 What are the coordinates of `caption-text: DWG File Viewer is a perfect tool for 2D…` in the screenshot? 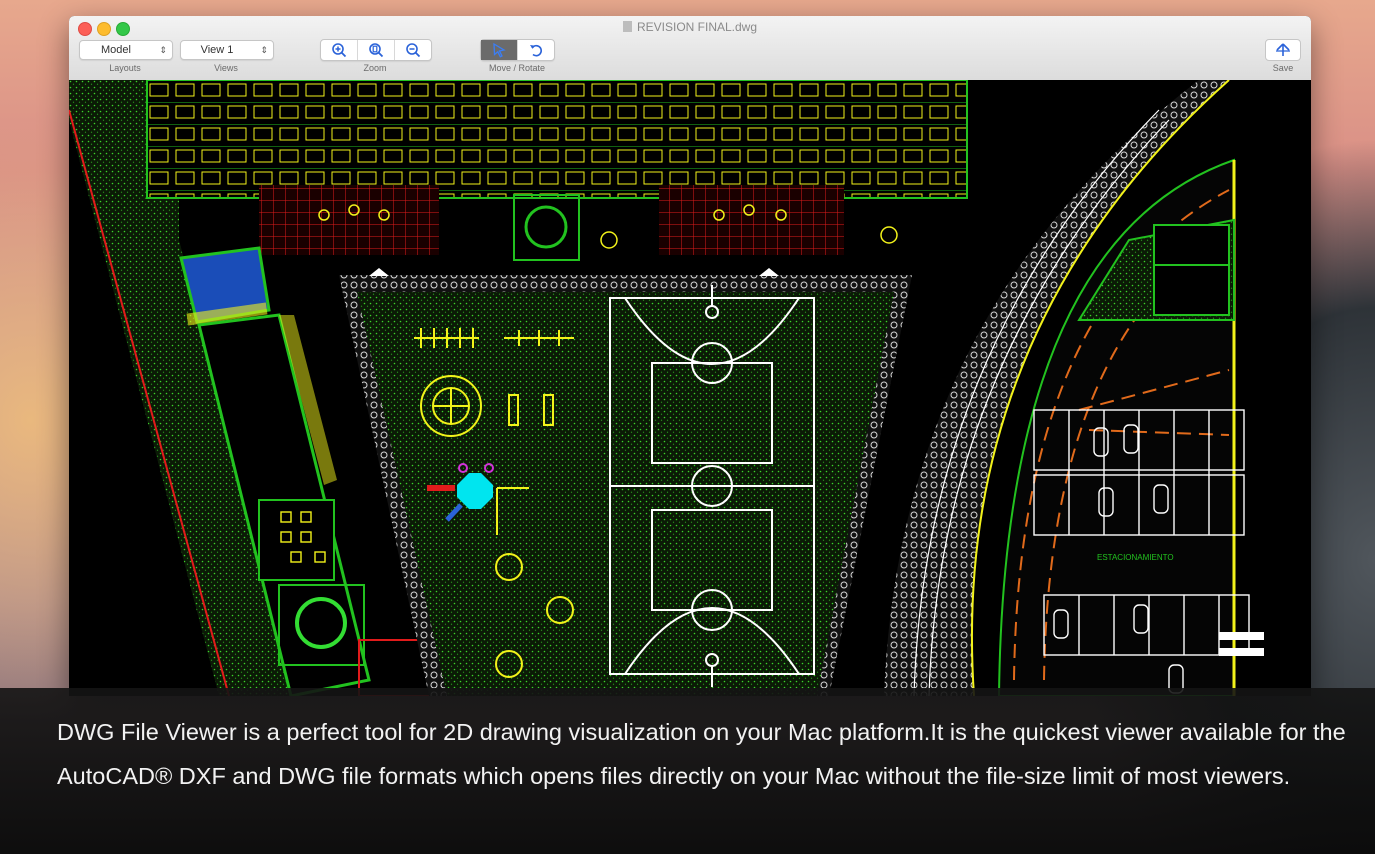 It's located at (701, 754).